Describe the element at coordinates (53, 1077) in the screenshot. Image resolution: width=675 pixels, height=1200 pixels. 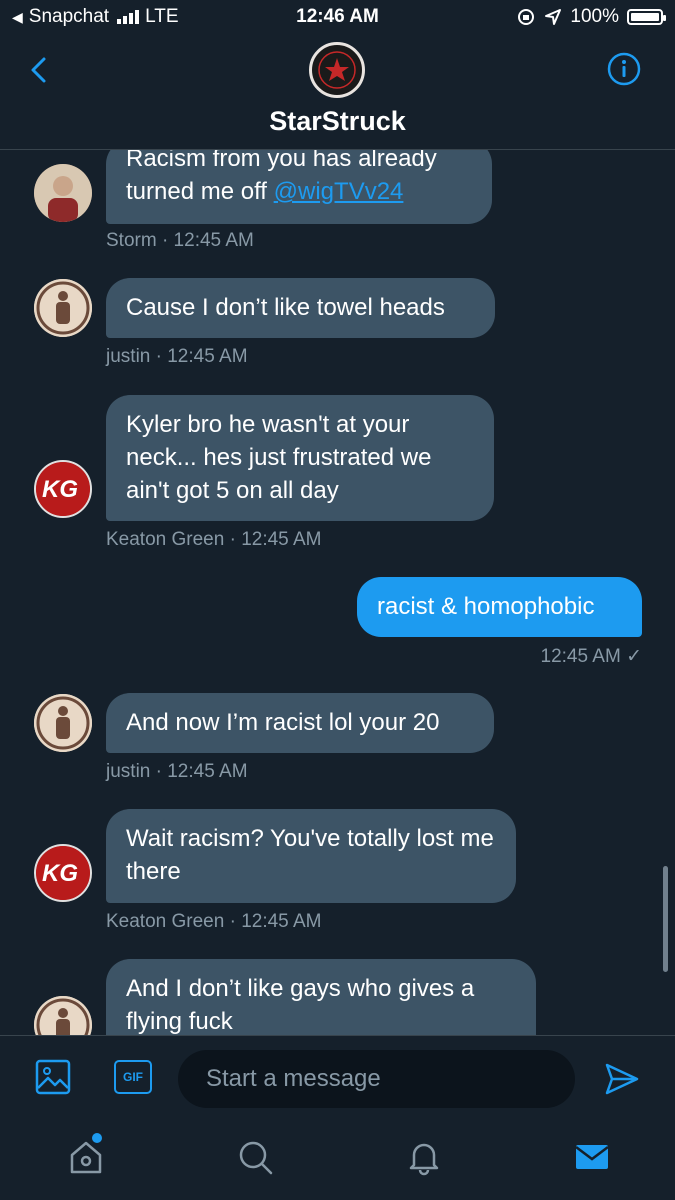
I see `image-icon` at that location.